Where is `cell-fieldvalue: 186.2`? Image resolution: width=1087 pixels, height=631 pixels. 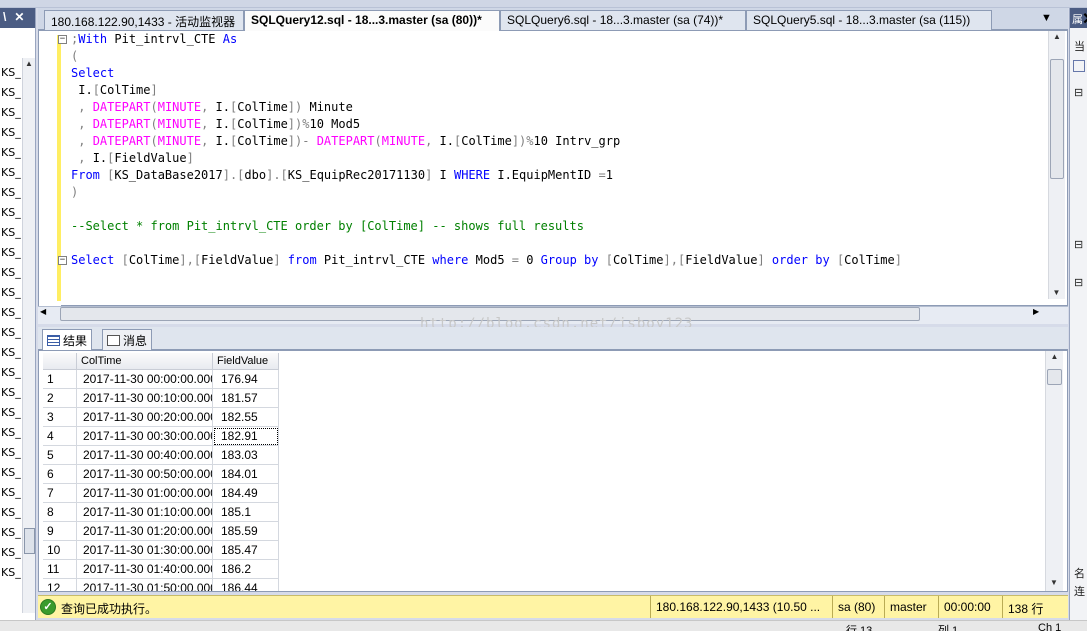
cell-fieldvalue: 186.2 is located at coordinates (246, 569).